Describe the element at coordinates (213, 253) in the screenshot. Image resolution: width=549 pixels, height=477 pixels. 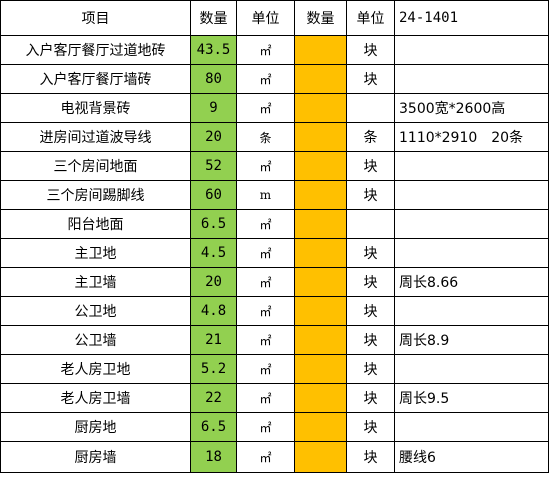
I see `cell-quantity: 4.5` at that location.